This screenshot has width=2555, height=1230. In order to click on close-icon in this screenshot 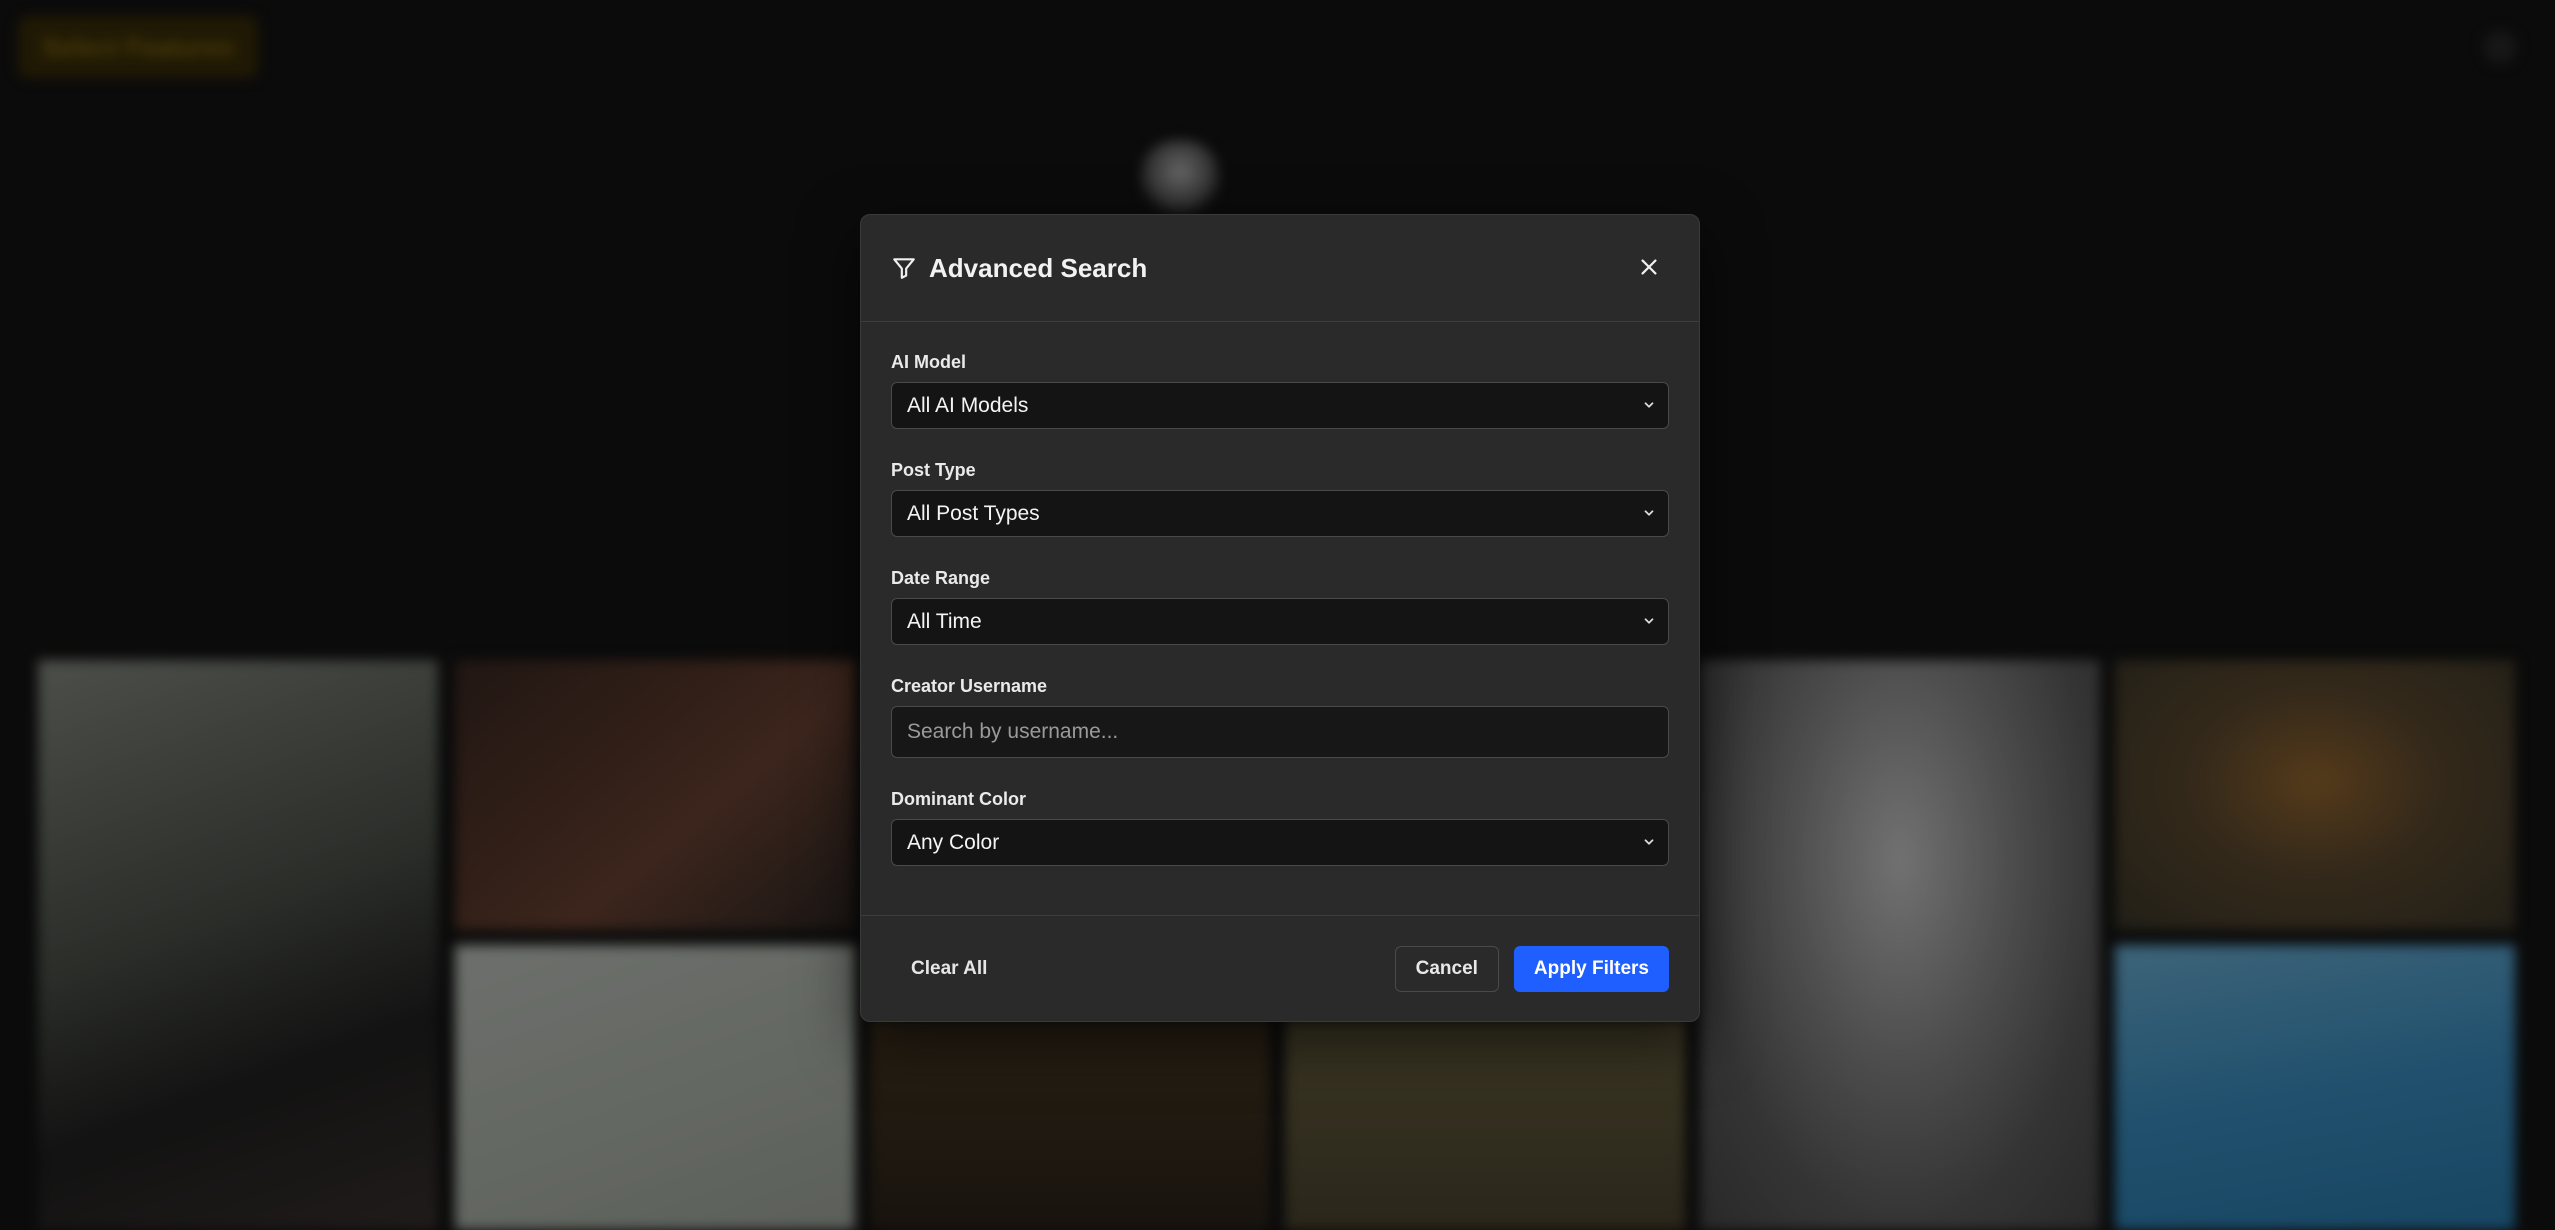, I will do `click(1649, 268)`.